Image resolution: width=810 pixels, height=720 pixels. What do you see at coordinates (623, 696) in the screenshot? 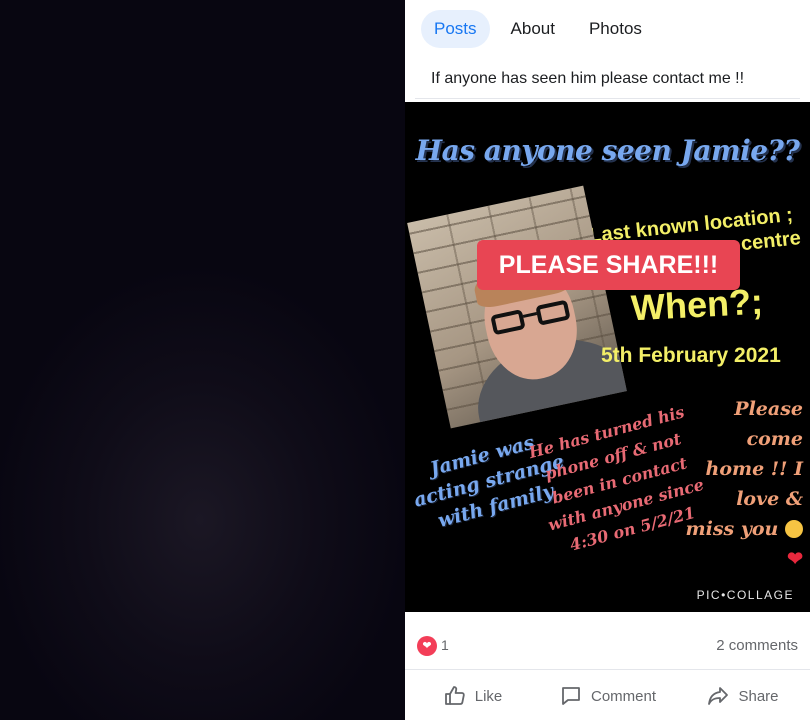
I see `comment-label: Comment` at bounding box center [623, 696].